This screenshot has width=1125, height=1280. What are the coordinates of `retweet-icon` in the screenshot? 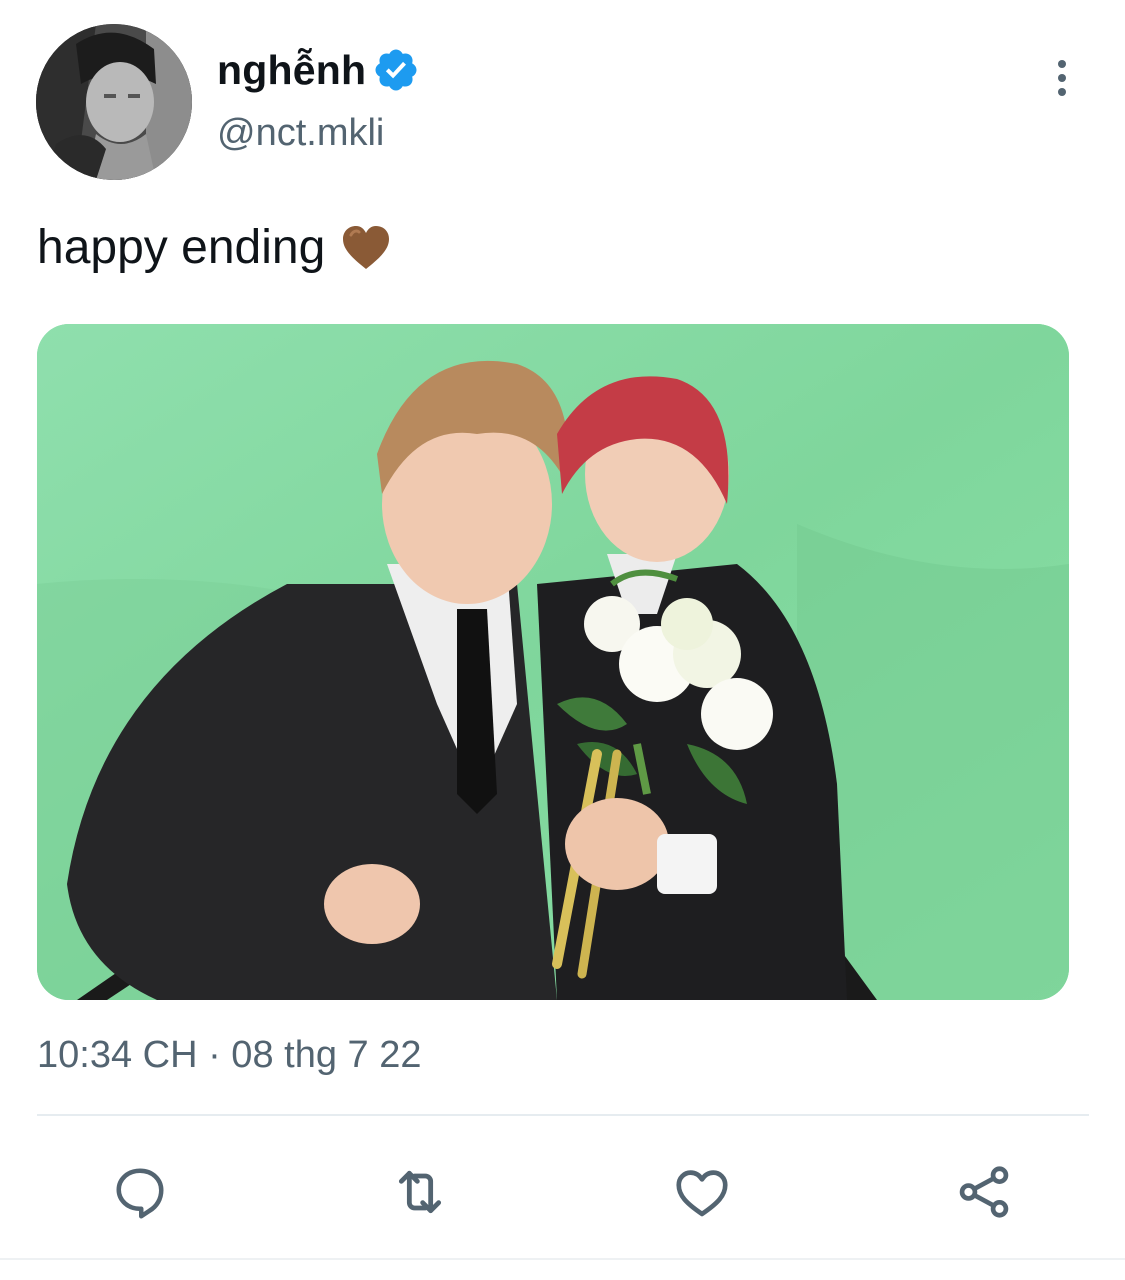 It's located at (420, 1192).